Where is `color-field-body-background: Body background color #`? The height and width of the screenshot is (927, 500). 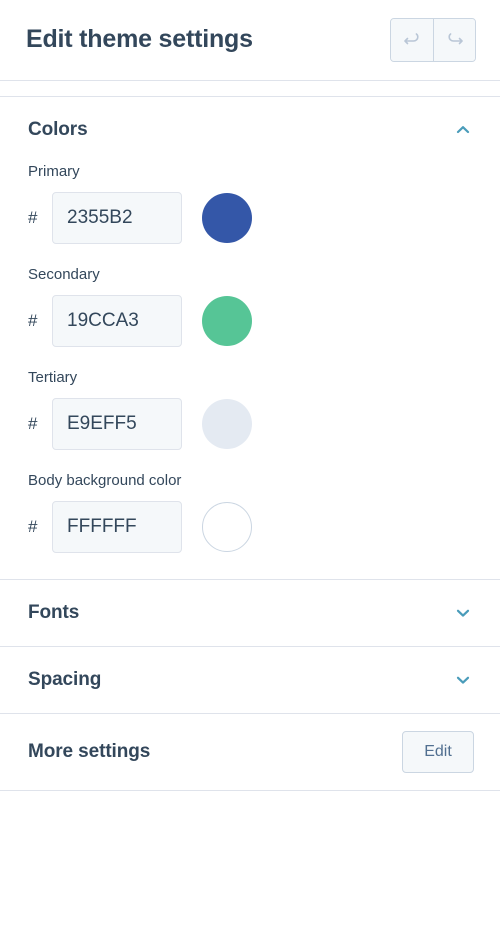
color-field-body-background: Body background color # is located at coordinates (251, 512).